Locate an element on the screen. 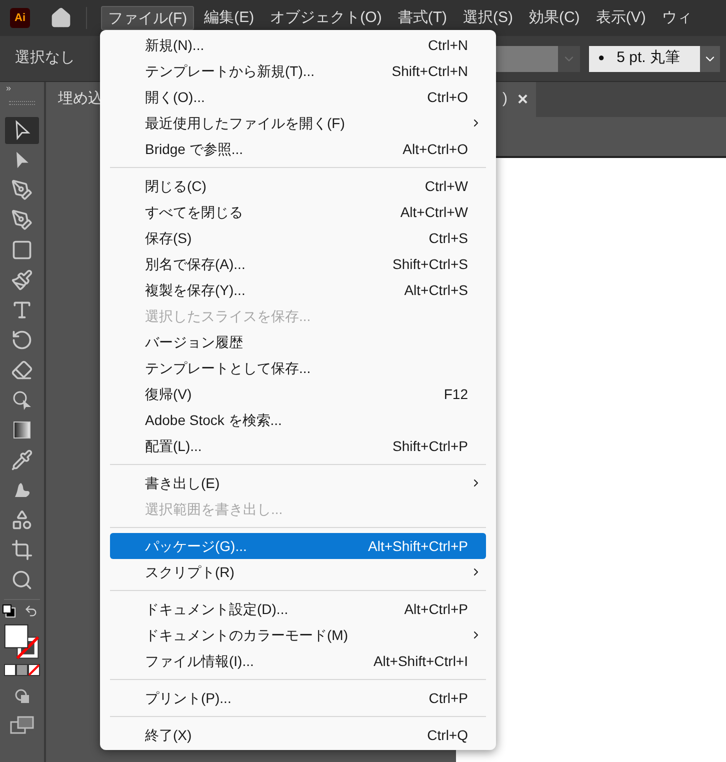 Image resolution: width=726 pixels, height=762 pixels. menu-item-label: スクリプト(R) is located at coordinates (189, 572).